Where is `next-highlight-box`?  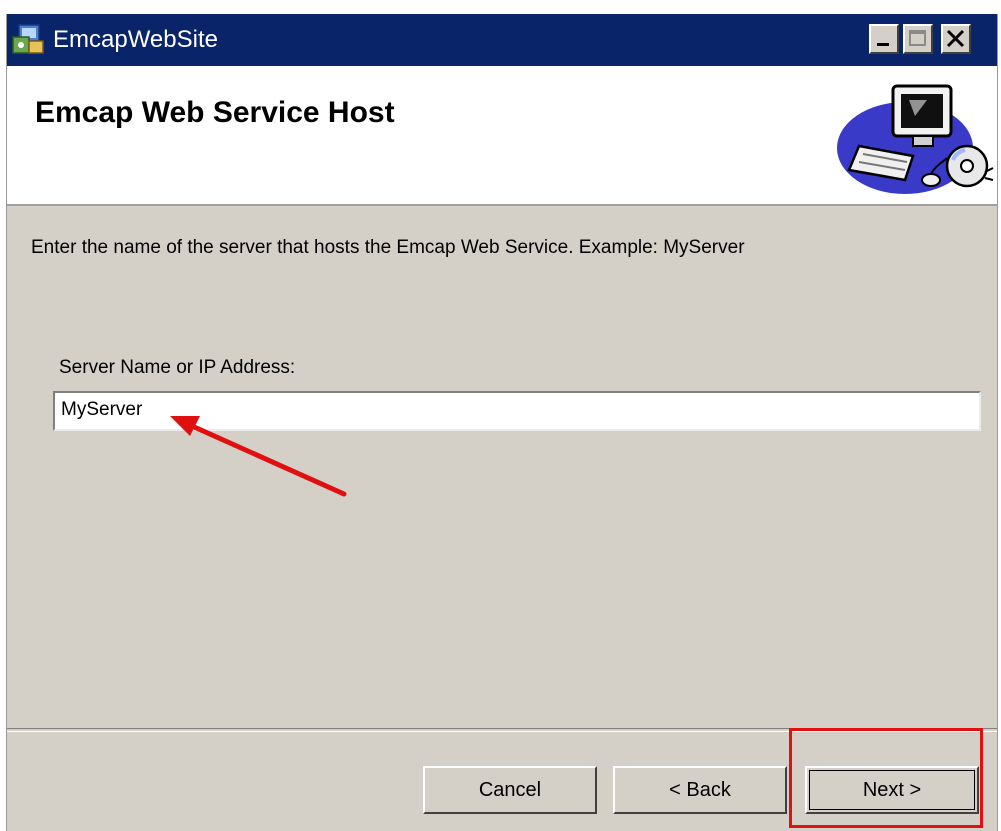
next-highlight-box is located at coordinates (886, 778).